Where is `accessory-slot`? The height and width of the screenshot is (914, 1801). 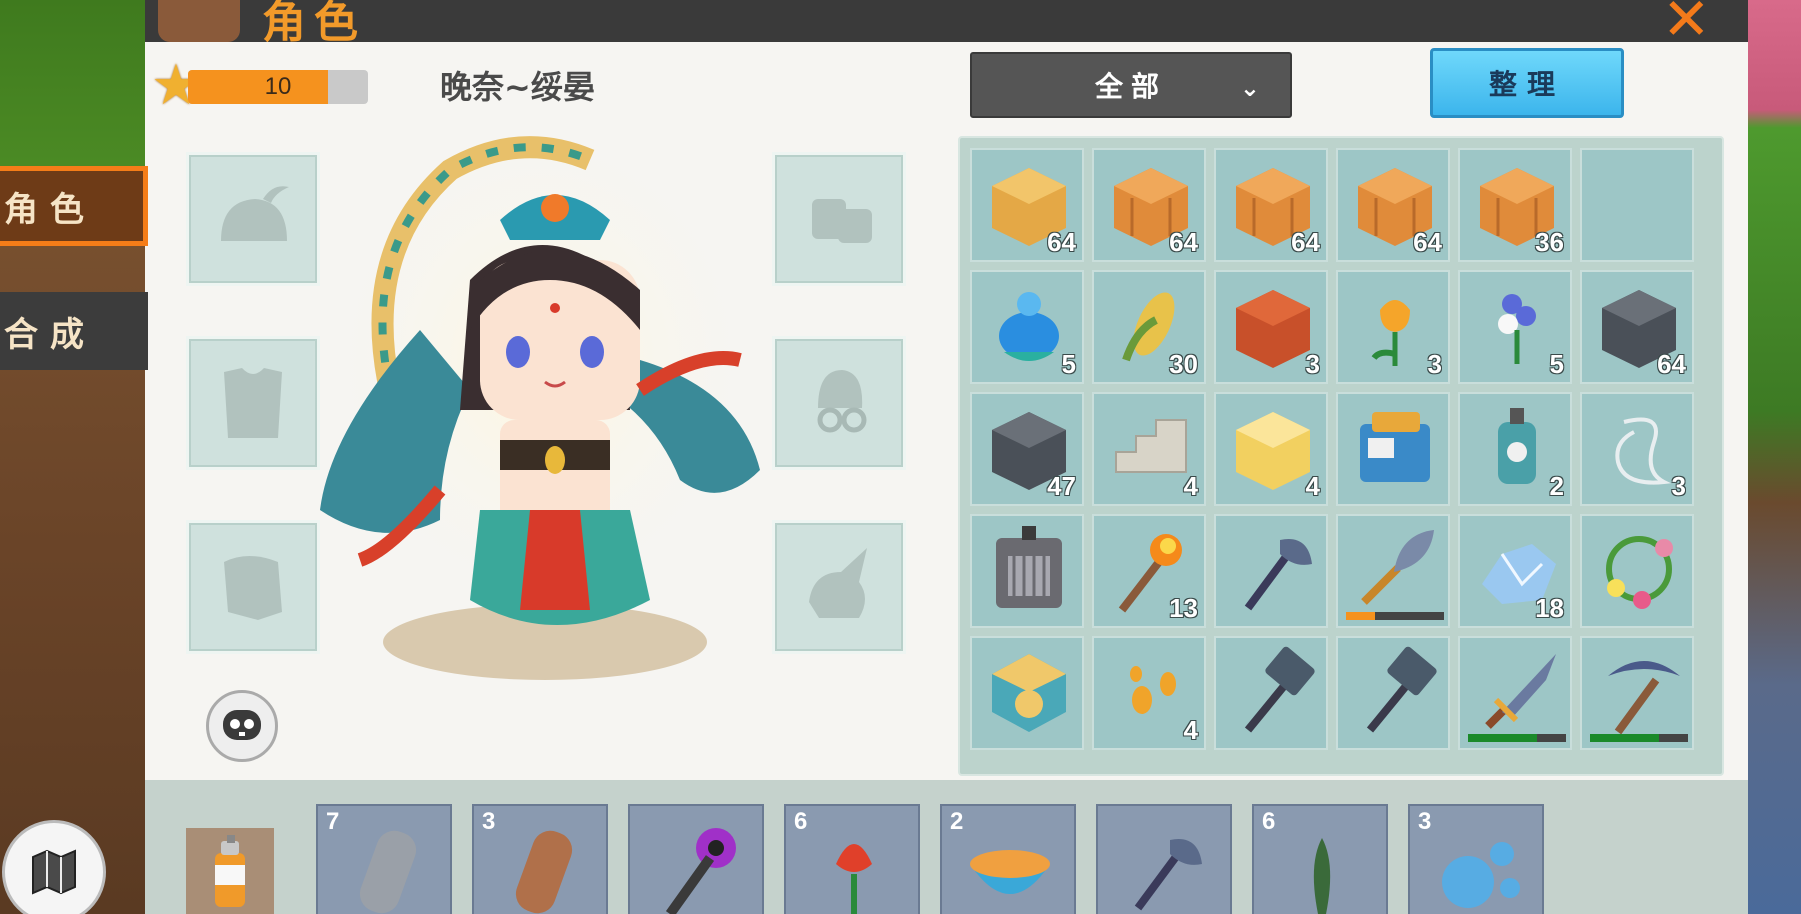
accessory-slot is located at coordinates (839, 403).